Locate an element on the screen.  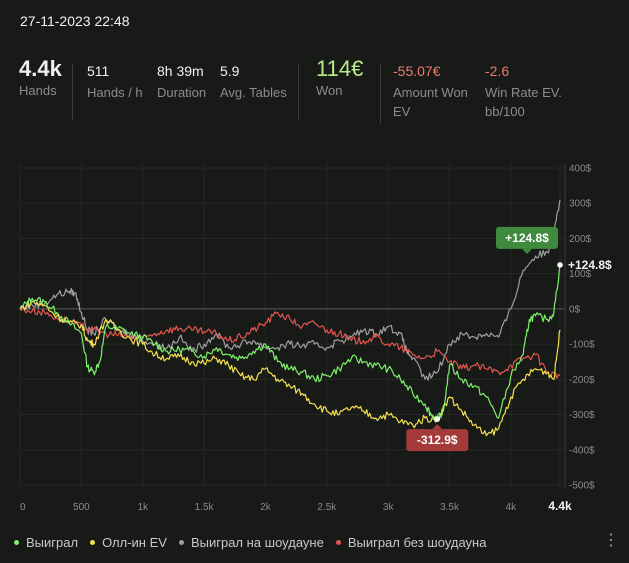
x-tick-label: 500 is located at coordinates (81, 507).